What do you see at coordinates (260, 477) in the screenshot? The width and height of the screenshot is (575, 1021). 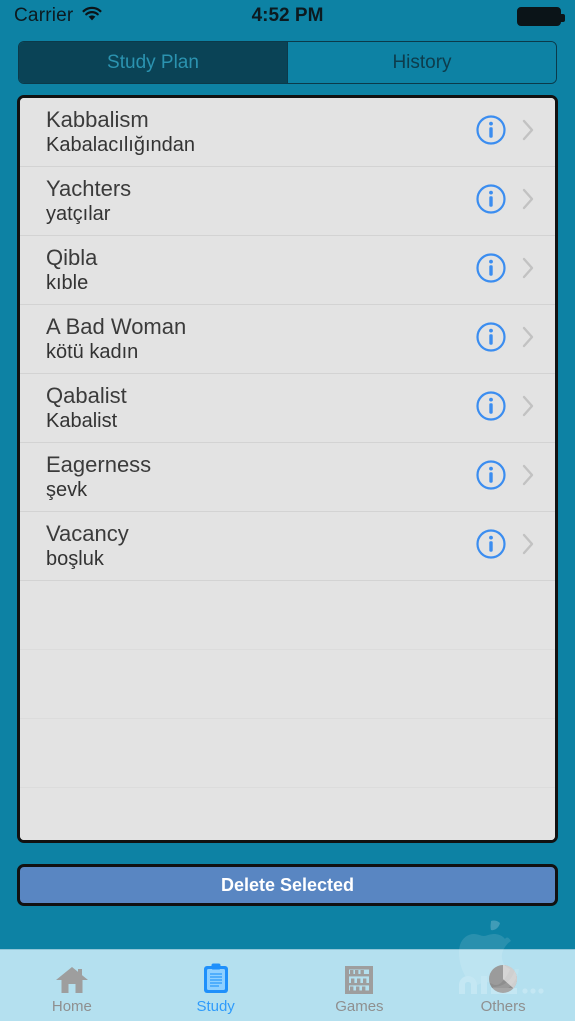 I see `row-text: Eagerness şevk` at bounding box center [260, 477].